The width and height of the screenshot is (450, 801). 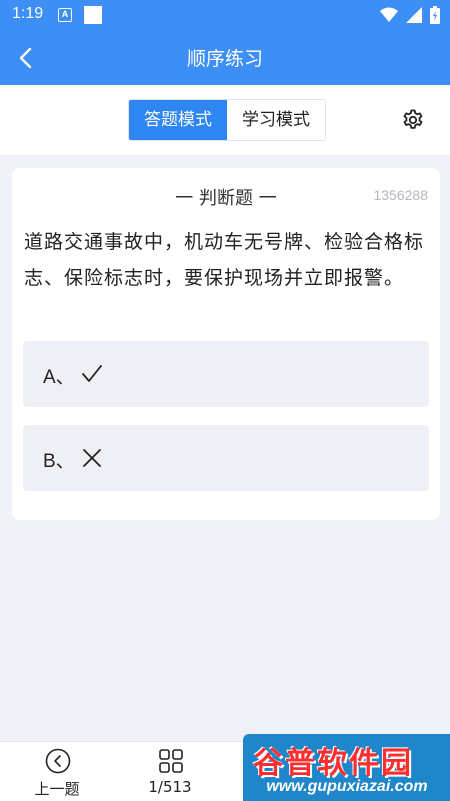 I want to click on option-a: A、, so click(x=226, y=374).